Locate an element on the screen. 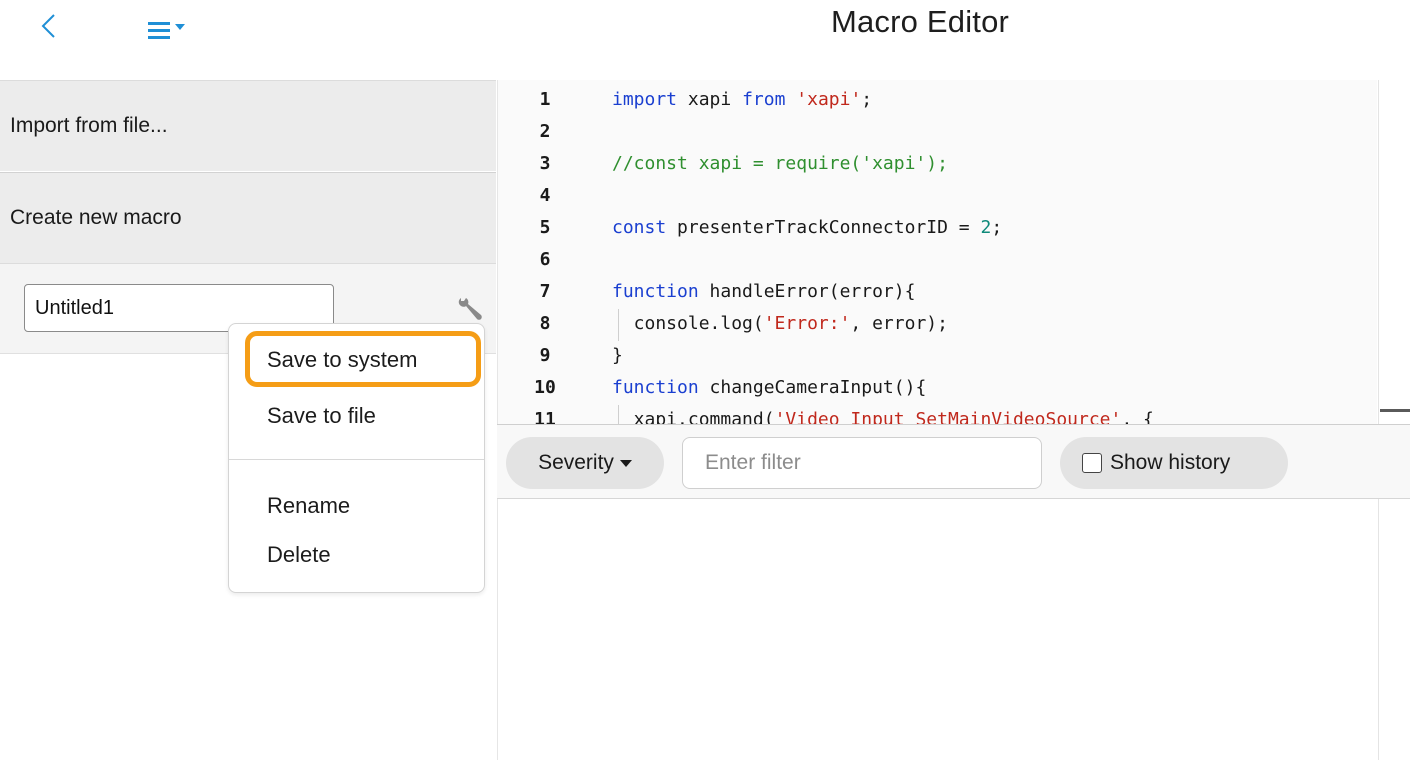 This screenshot has height=760, width=1410. log-toolbar: Severity Show history is located at coordinates (953, 461).